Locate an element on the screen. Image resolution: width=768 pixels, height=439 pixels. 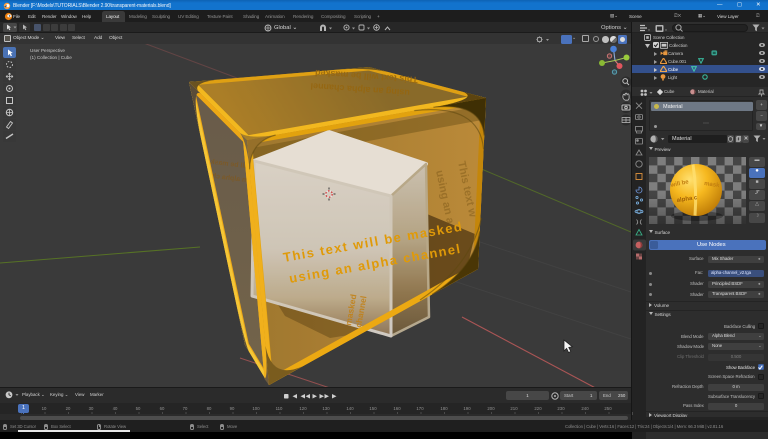
svg-text: User Perspective is located at coordinates (47, 50).